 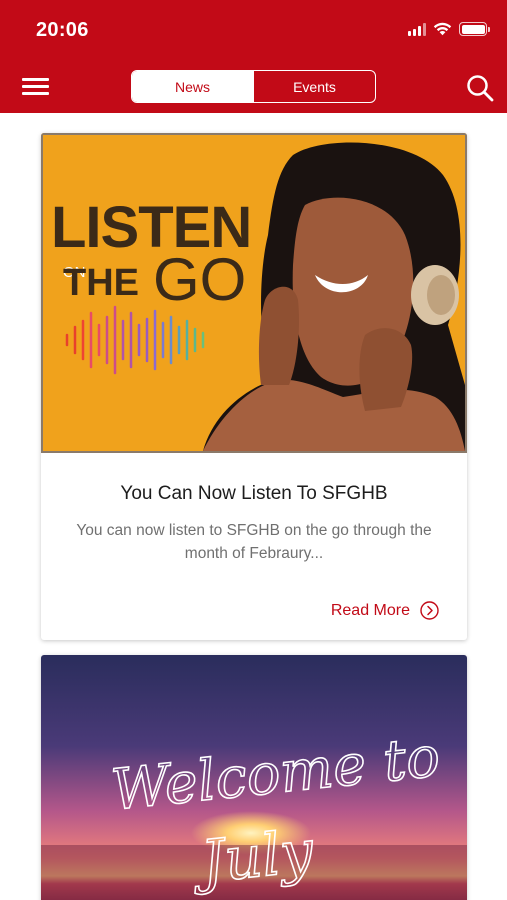 What do you see at coordinates (192, 86) in the screenshot?
I see `tab-news: News` at bounding box center [192, 86].